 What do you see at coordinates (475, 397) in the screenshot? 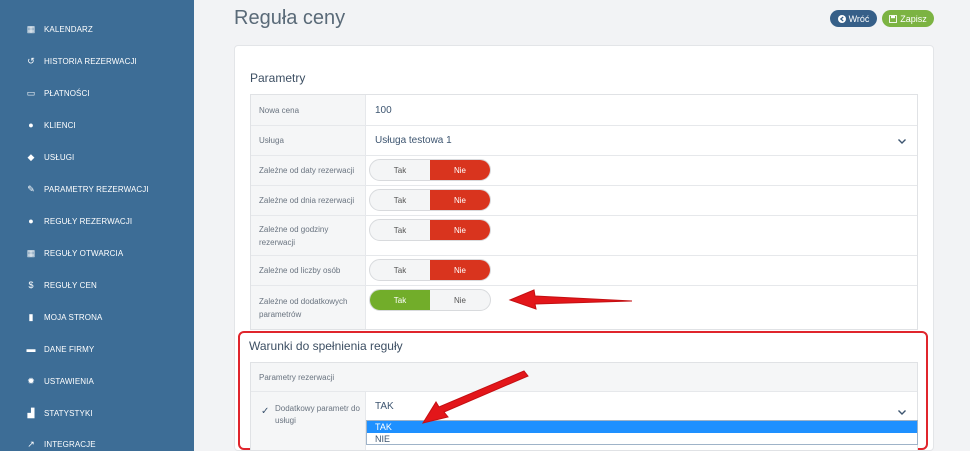
I see `arrow-dropdown-annotation` at bounding box center [475, 397].